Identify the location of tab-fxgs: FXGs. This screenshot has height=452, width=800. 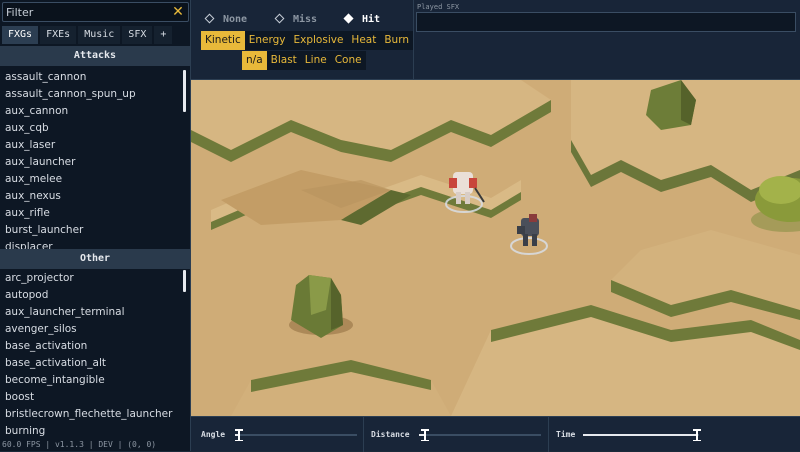
(20, 35).